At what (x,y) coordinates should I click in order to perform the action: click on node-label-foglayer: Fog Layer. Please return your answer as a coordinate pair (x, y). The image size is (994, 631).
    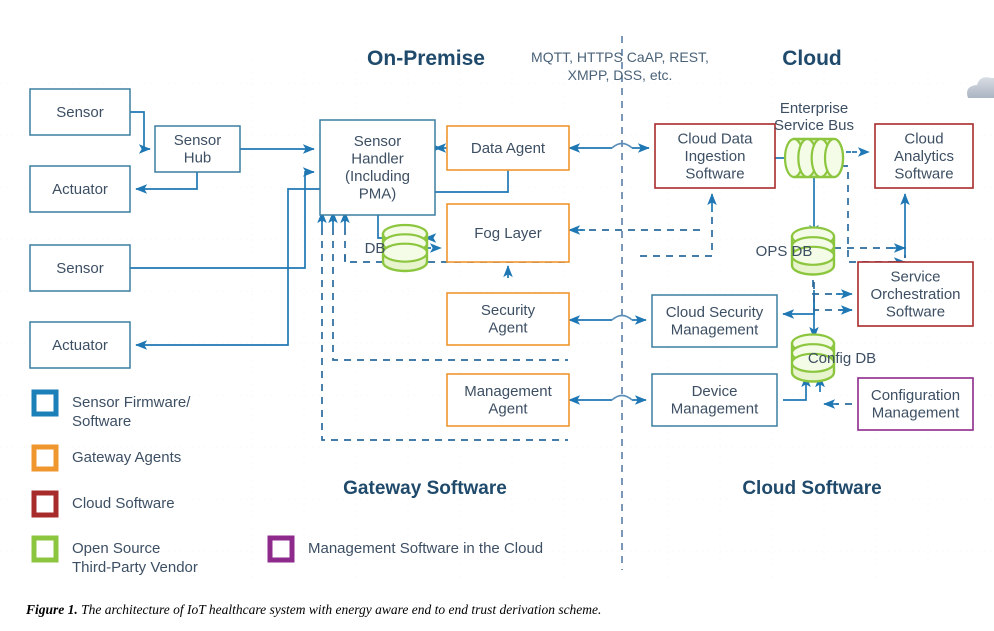
    Looking at the image, I should click on (508, 233).